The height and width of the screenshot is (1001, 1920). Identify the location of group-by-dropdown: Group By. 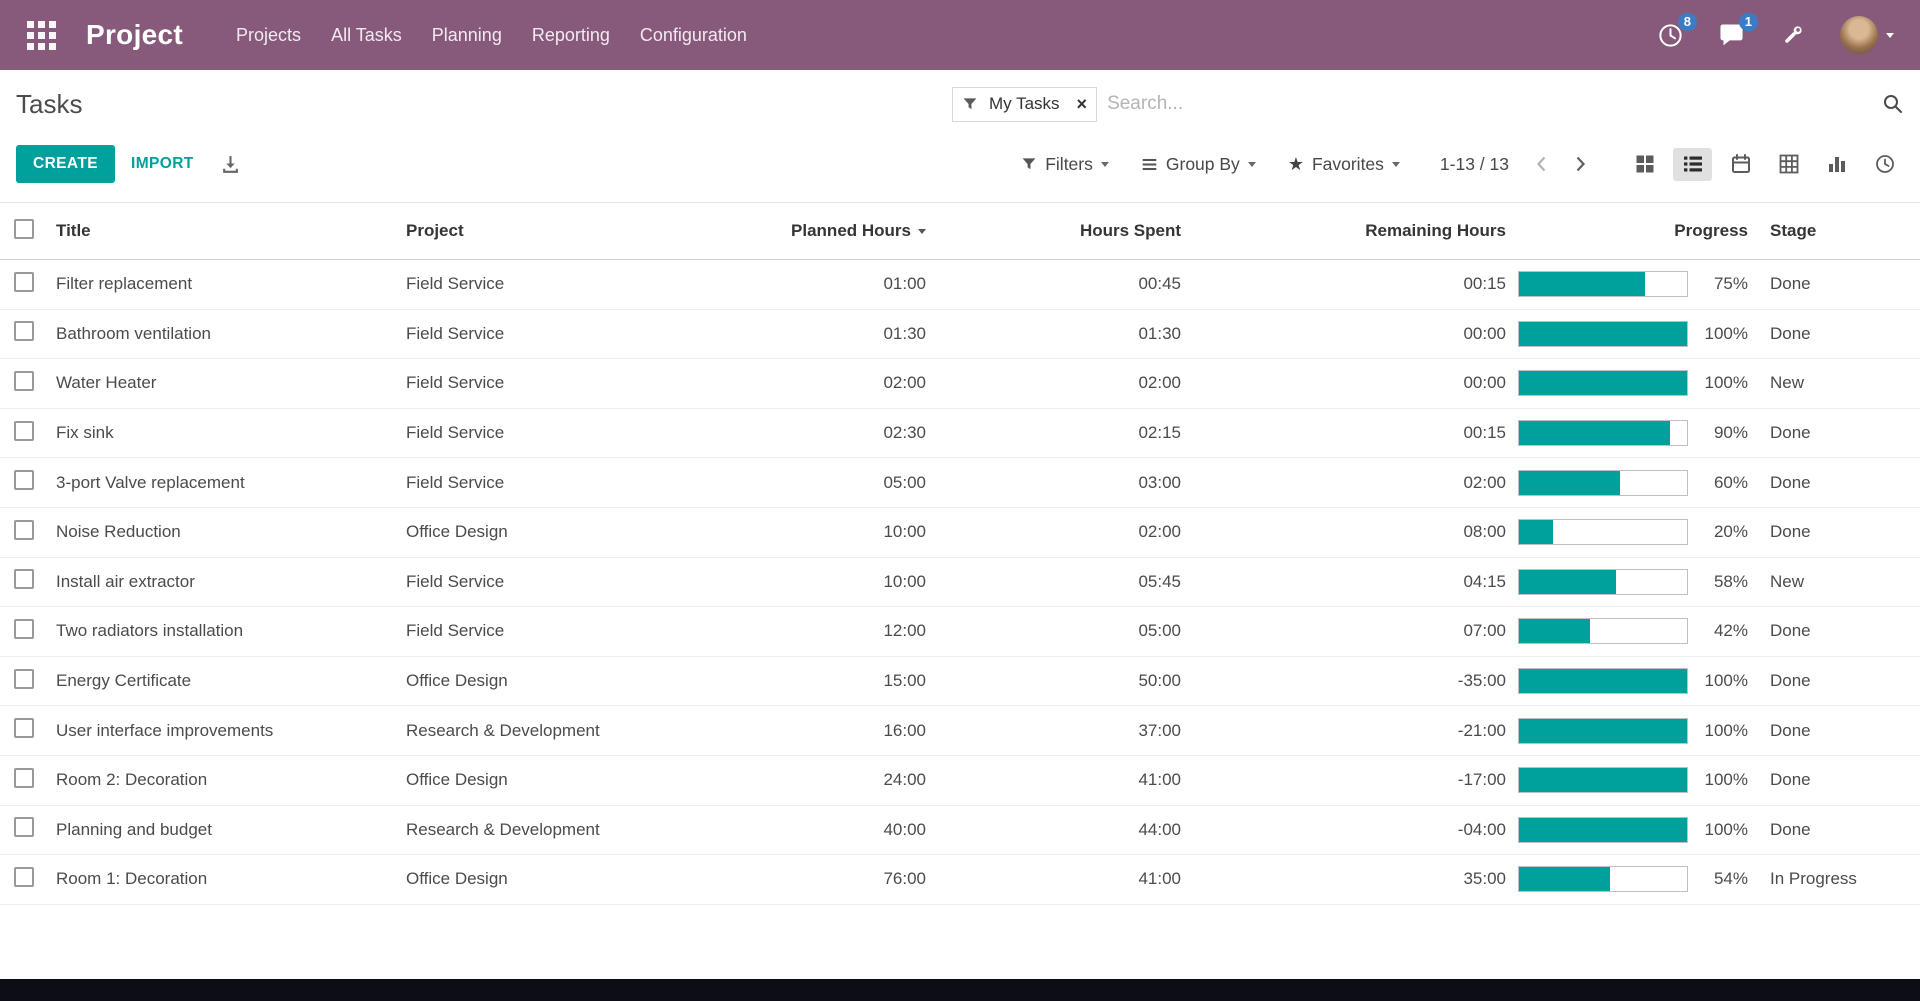
(1198, 164).